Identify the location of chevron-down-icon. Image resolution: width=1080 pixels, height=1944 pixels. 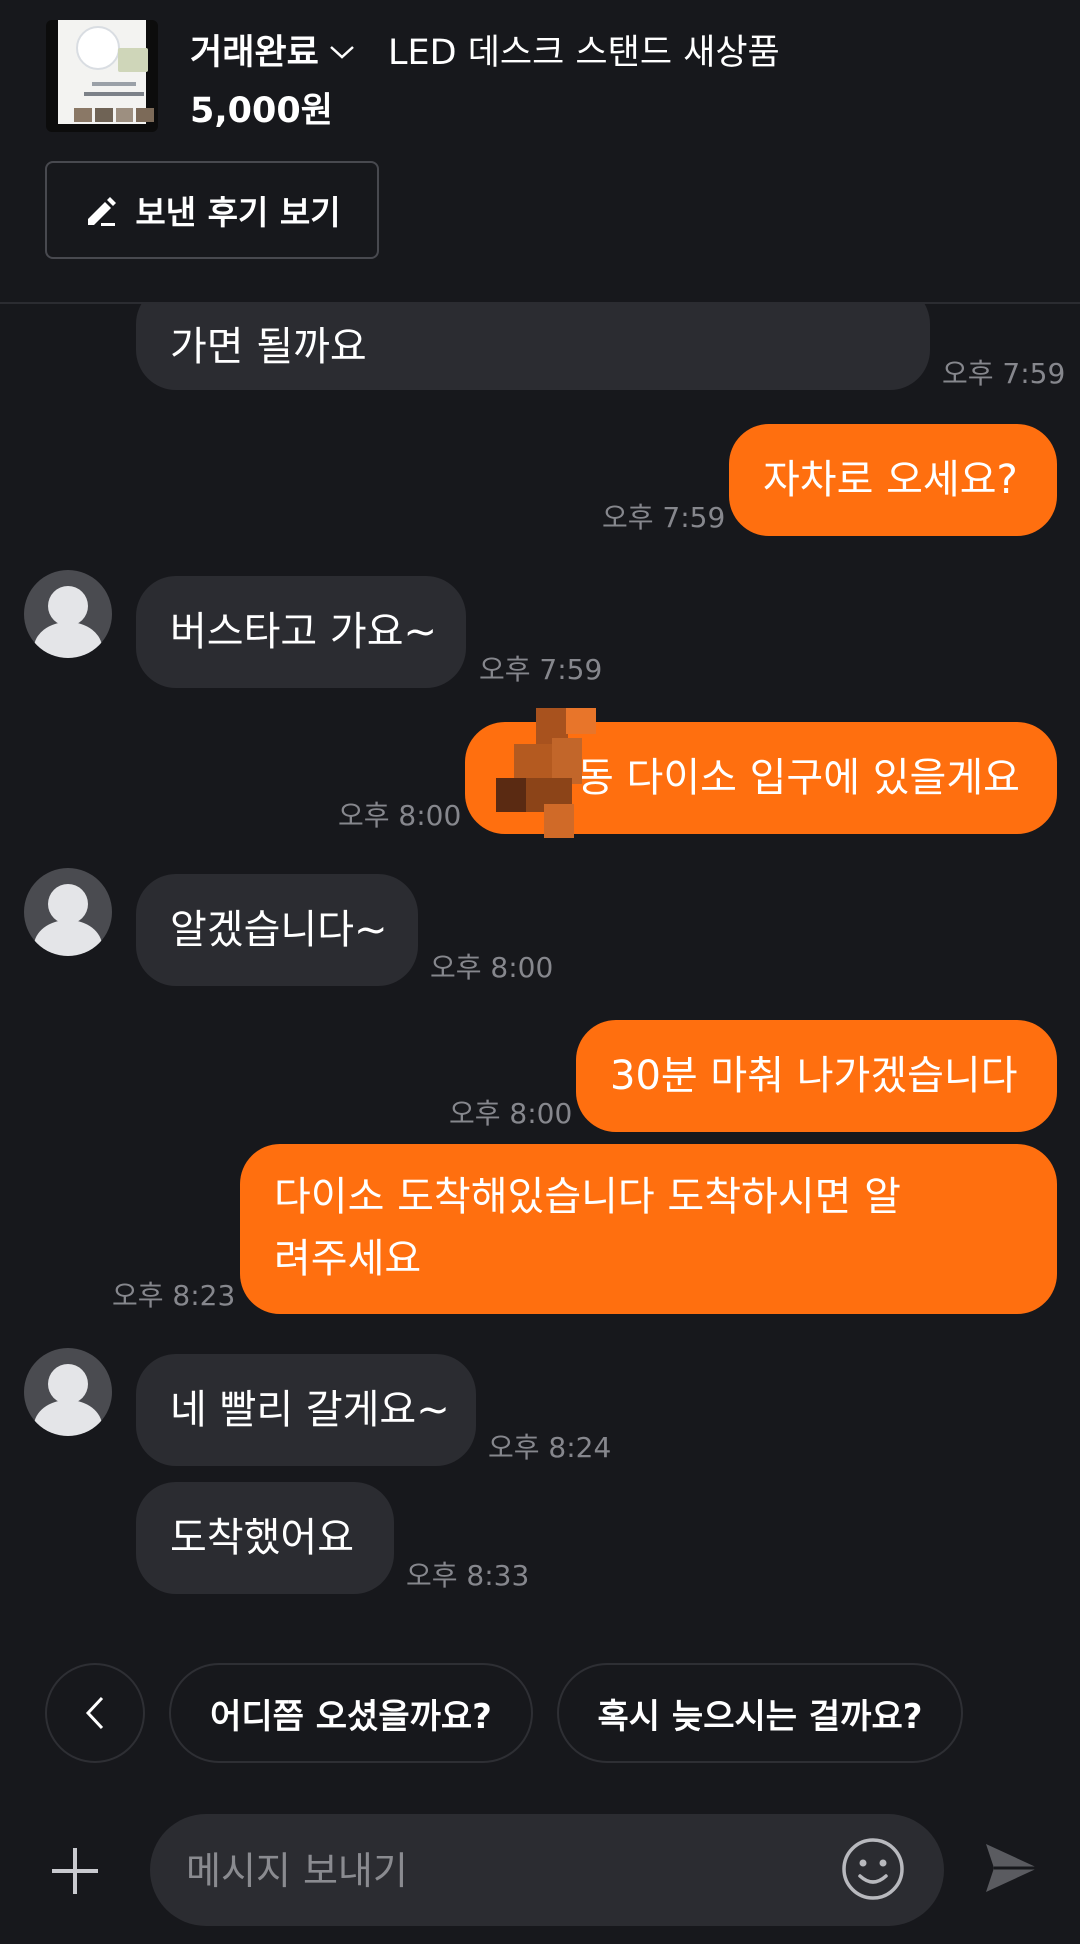
(341, 52).